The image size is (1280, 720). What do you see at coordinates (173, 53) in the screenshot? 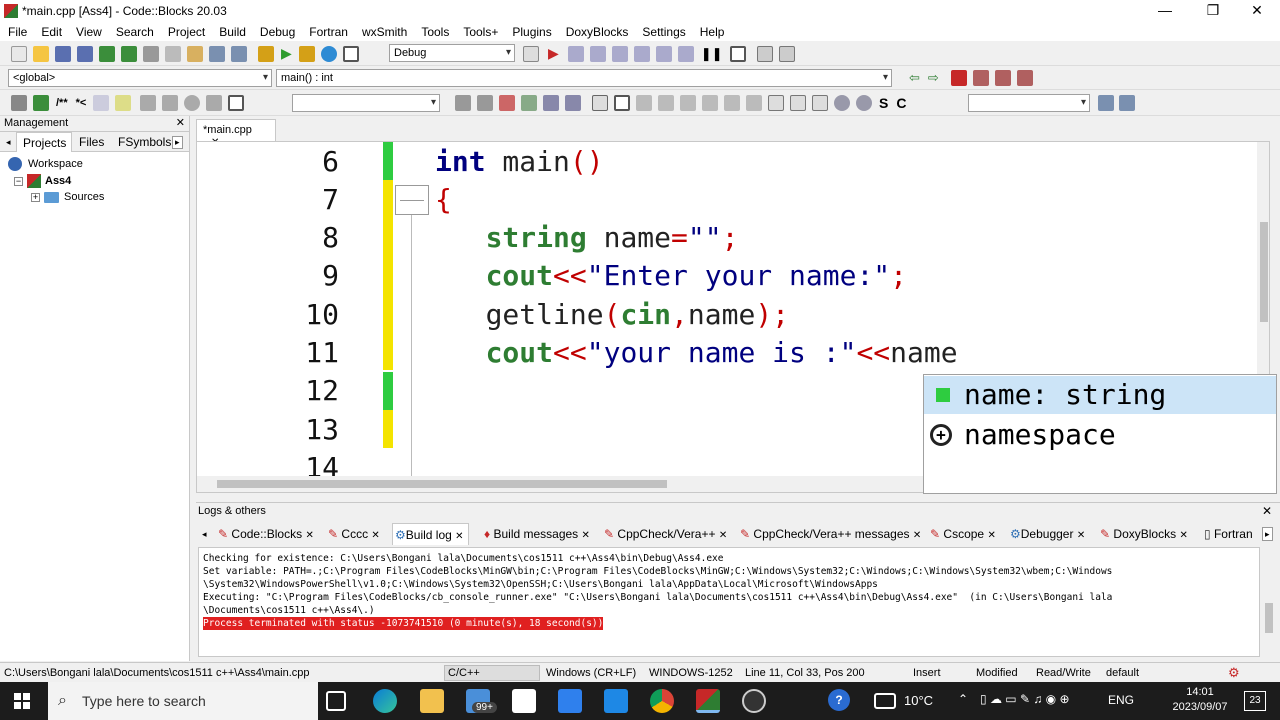
I see `copy-icon` at bounding box center [173, 53].